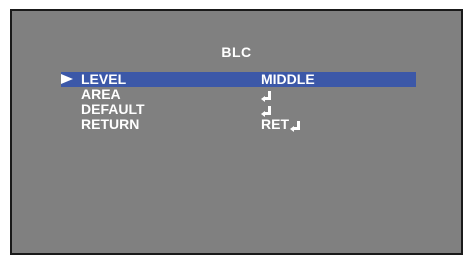 The image size is (475, 262). I want to click on menu-item-value: RET, so click(281, 124).